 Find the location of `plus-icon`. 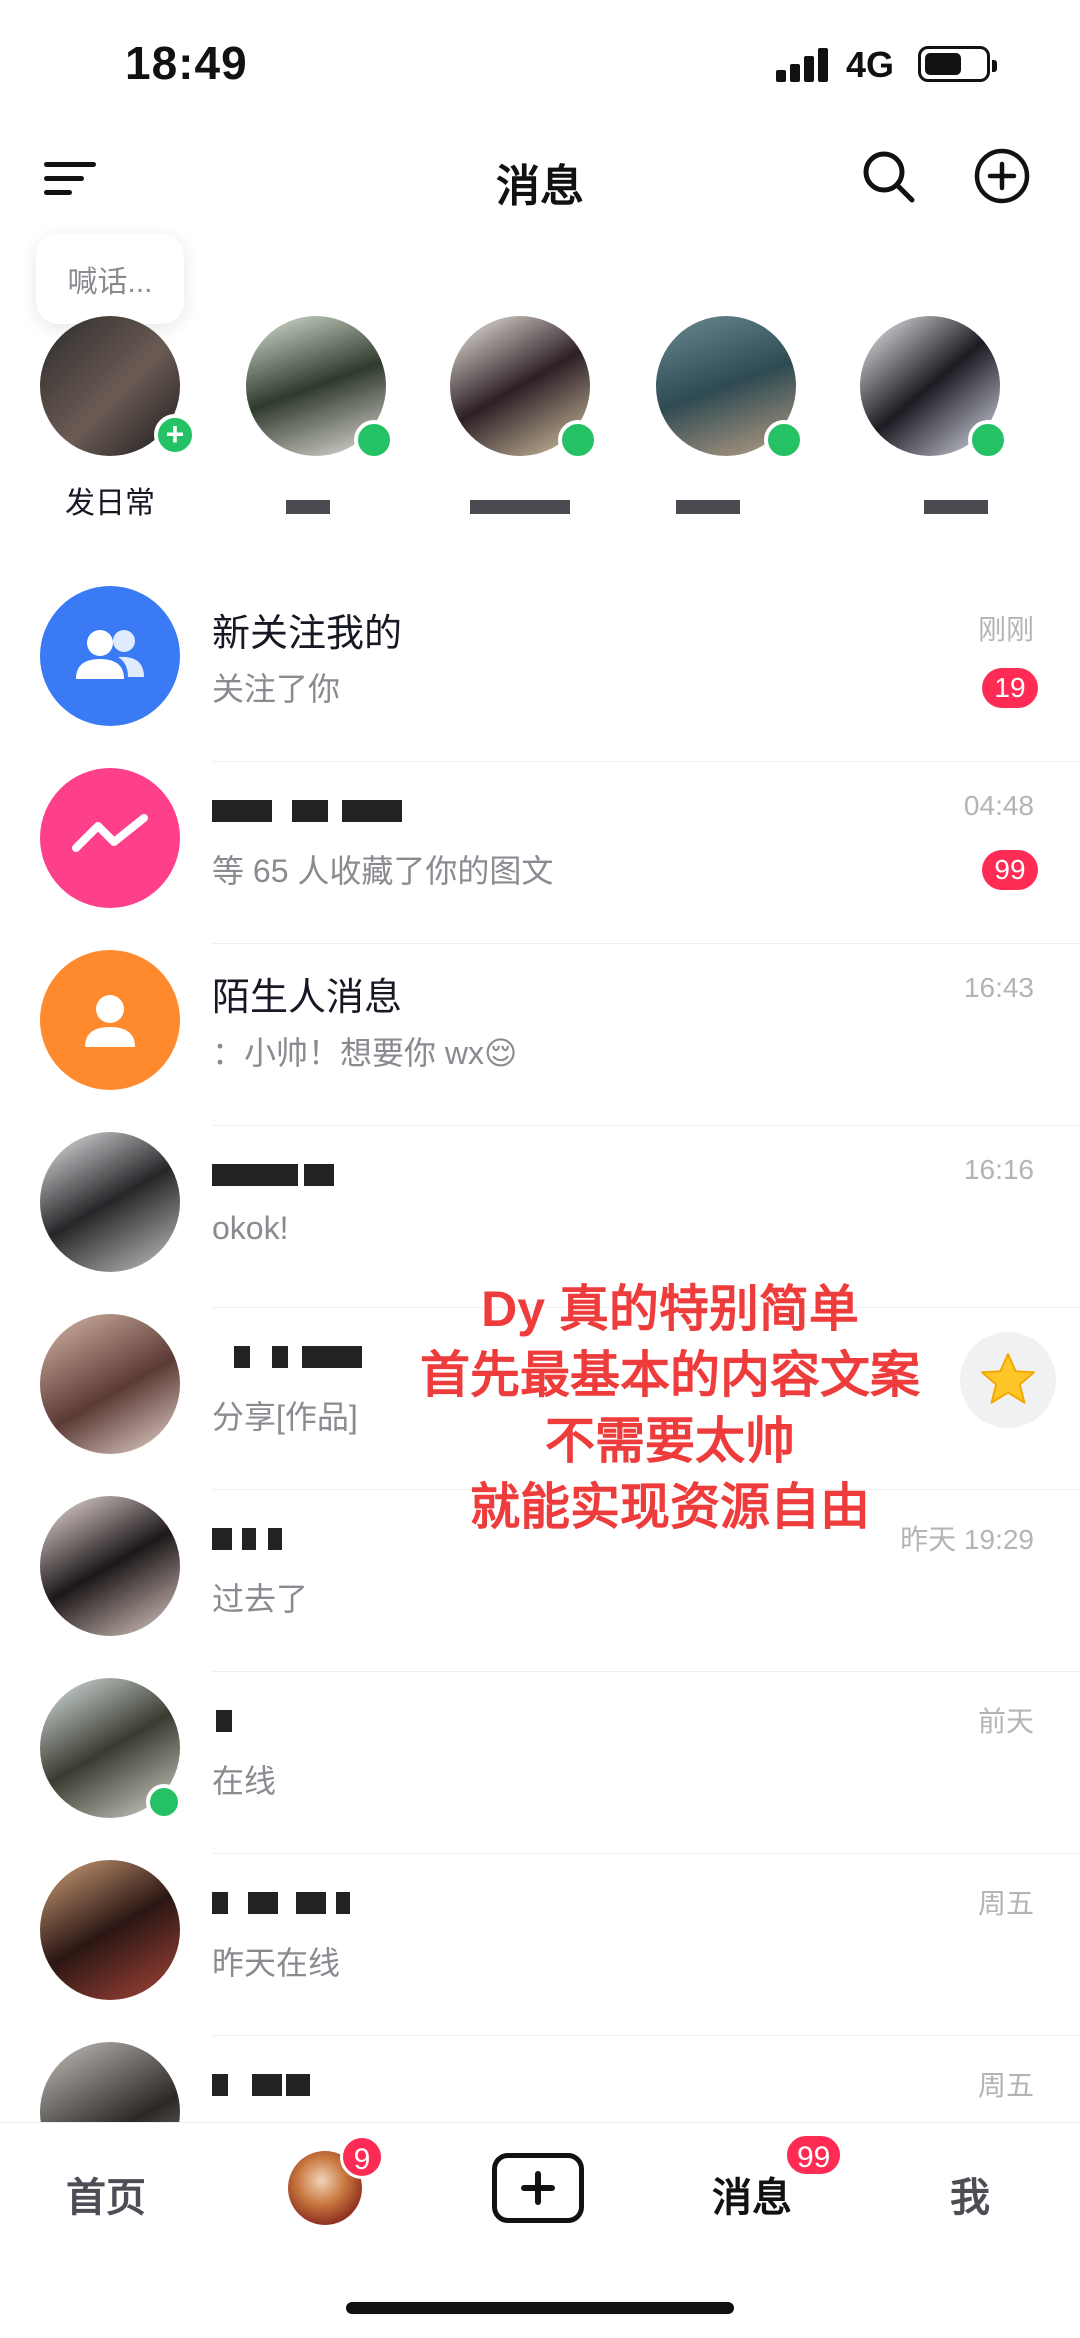

plus-icon is located at coordinates (538, 2188).